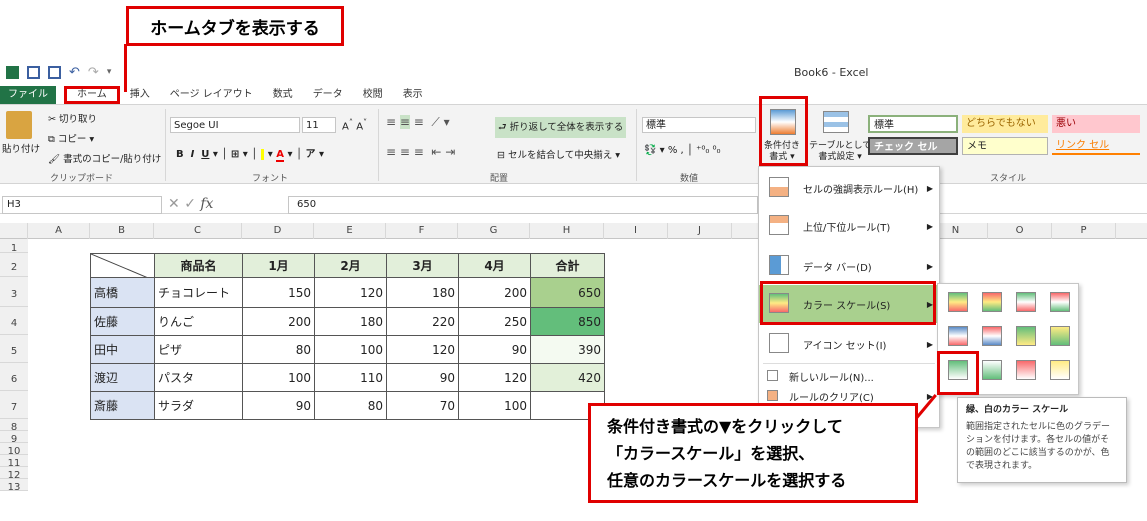 The width and height of the screenshot is (1147, 521). Describe the element at coordinates (198, 265) in the screenshot. I see `table-header-cell: 商品名` at that location.